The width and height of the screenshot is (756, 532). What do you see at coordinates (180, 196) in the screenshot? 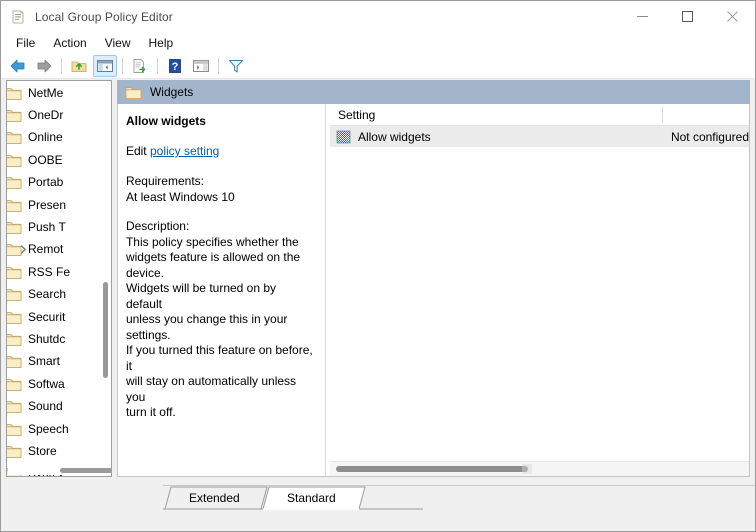
I see `requirements-value: At least Windows 10` at bounding box center [180, 196].